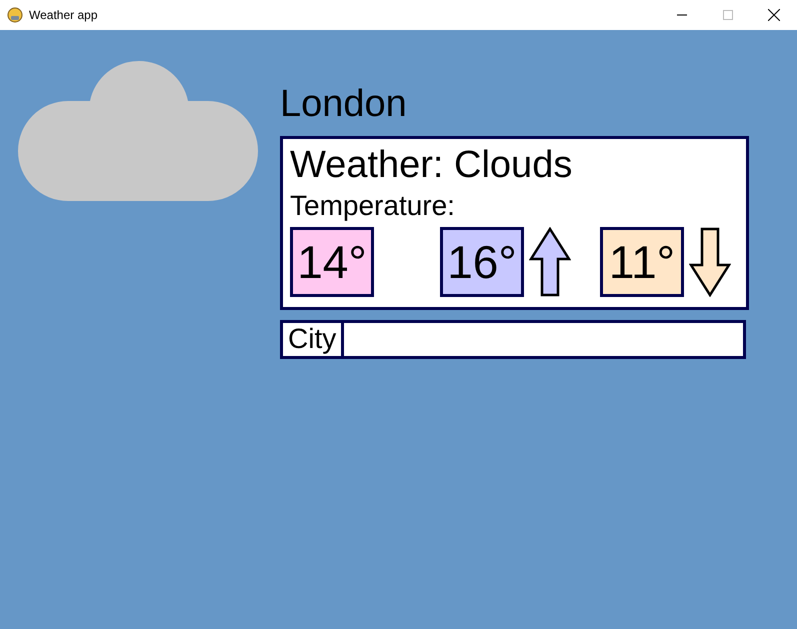  What do you see at coordinates (344, 104) in the screenshot?
I see `city-name: London` at bounding box center [344, 104].